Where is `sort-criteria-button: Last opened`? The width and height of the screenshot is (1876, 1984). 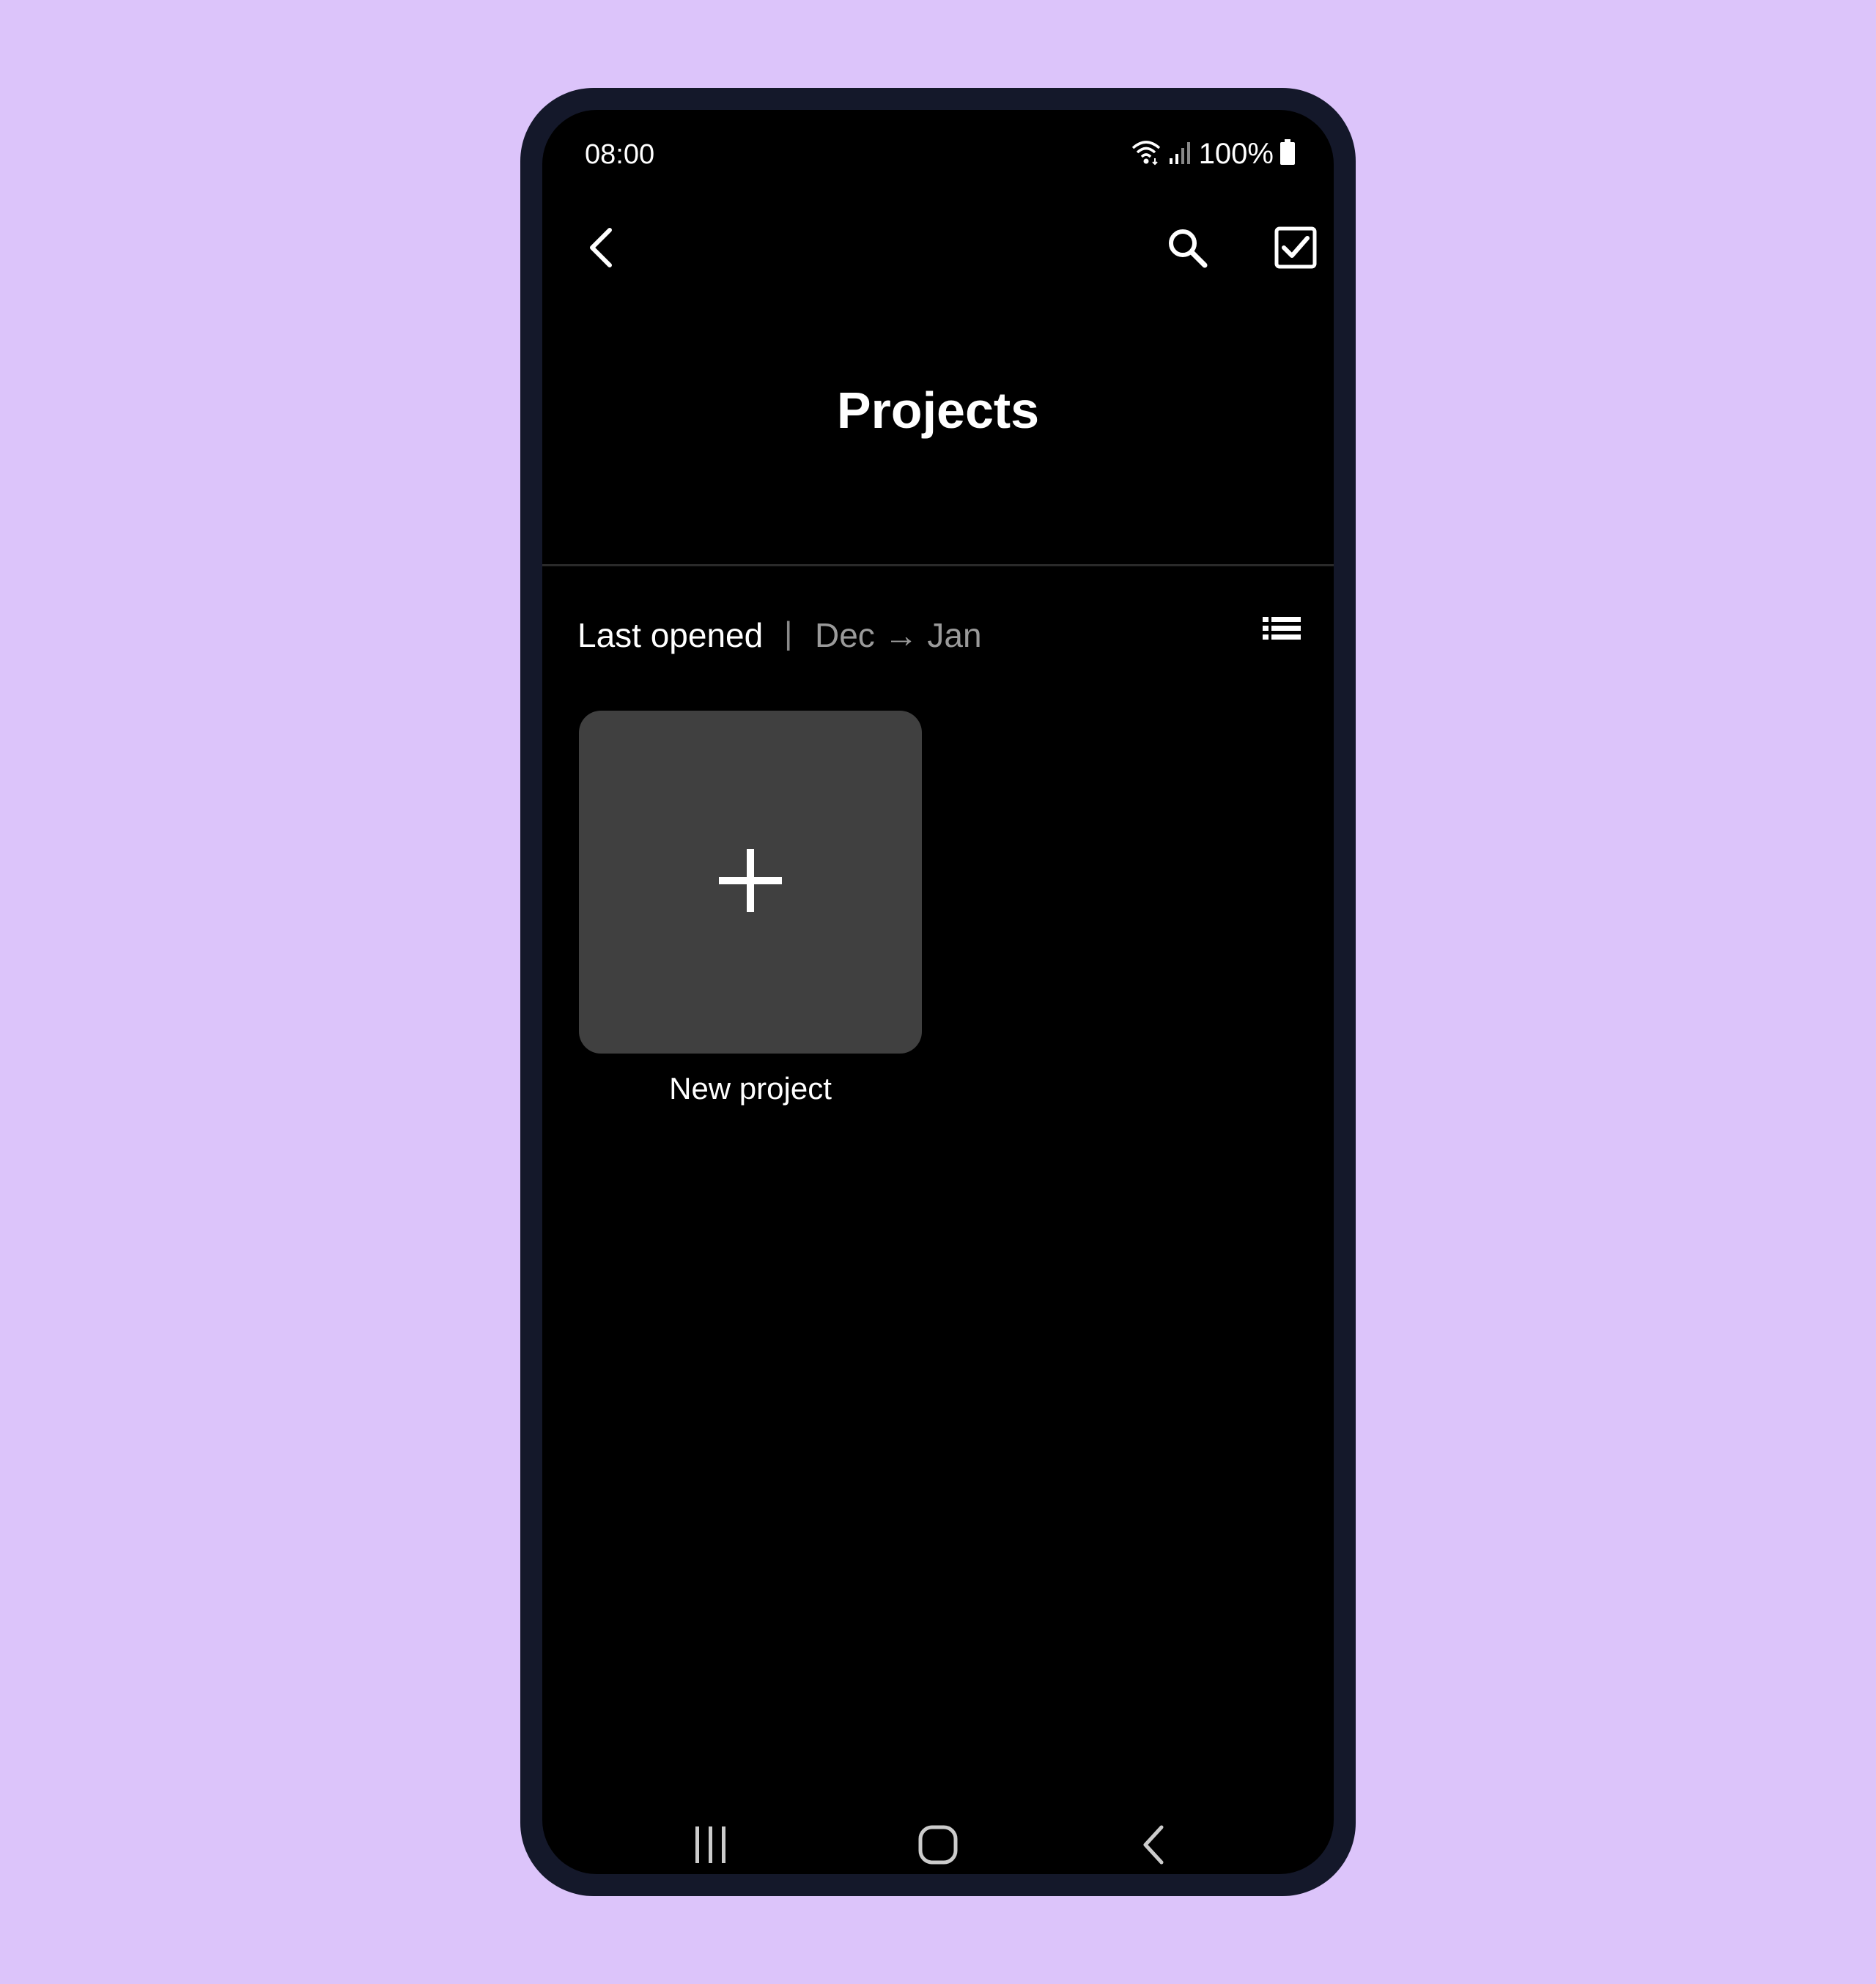 sort-criteria-button: Last opened is located at coordinates (670, 635).